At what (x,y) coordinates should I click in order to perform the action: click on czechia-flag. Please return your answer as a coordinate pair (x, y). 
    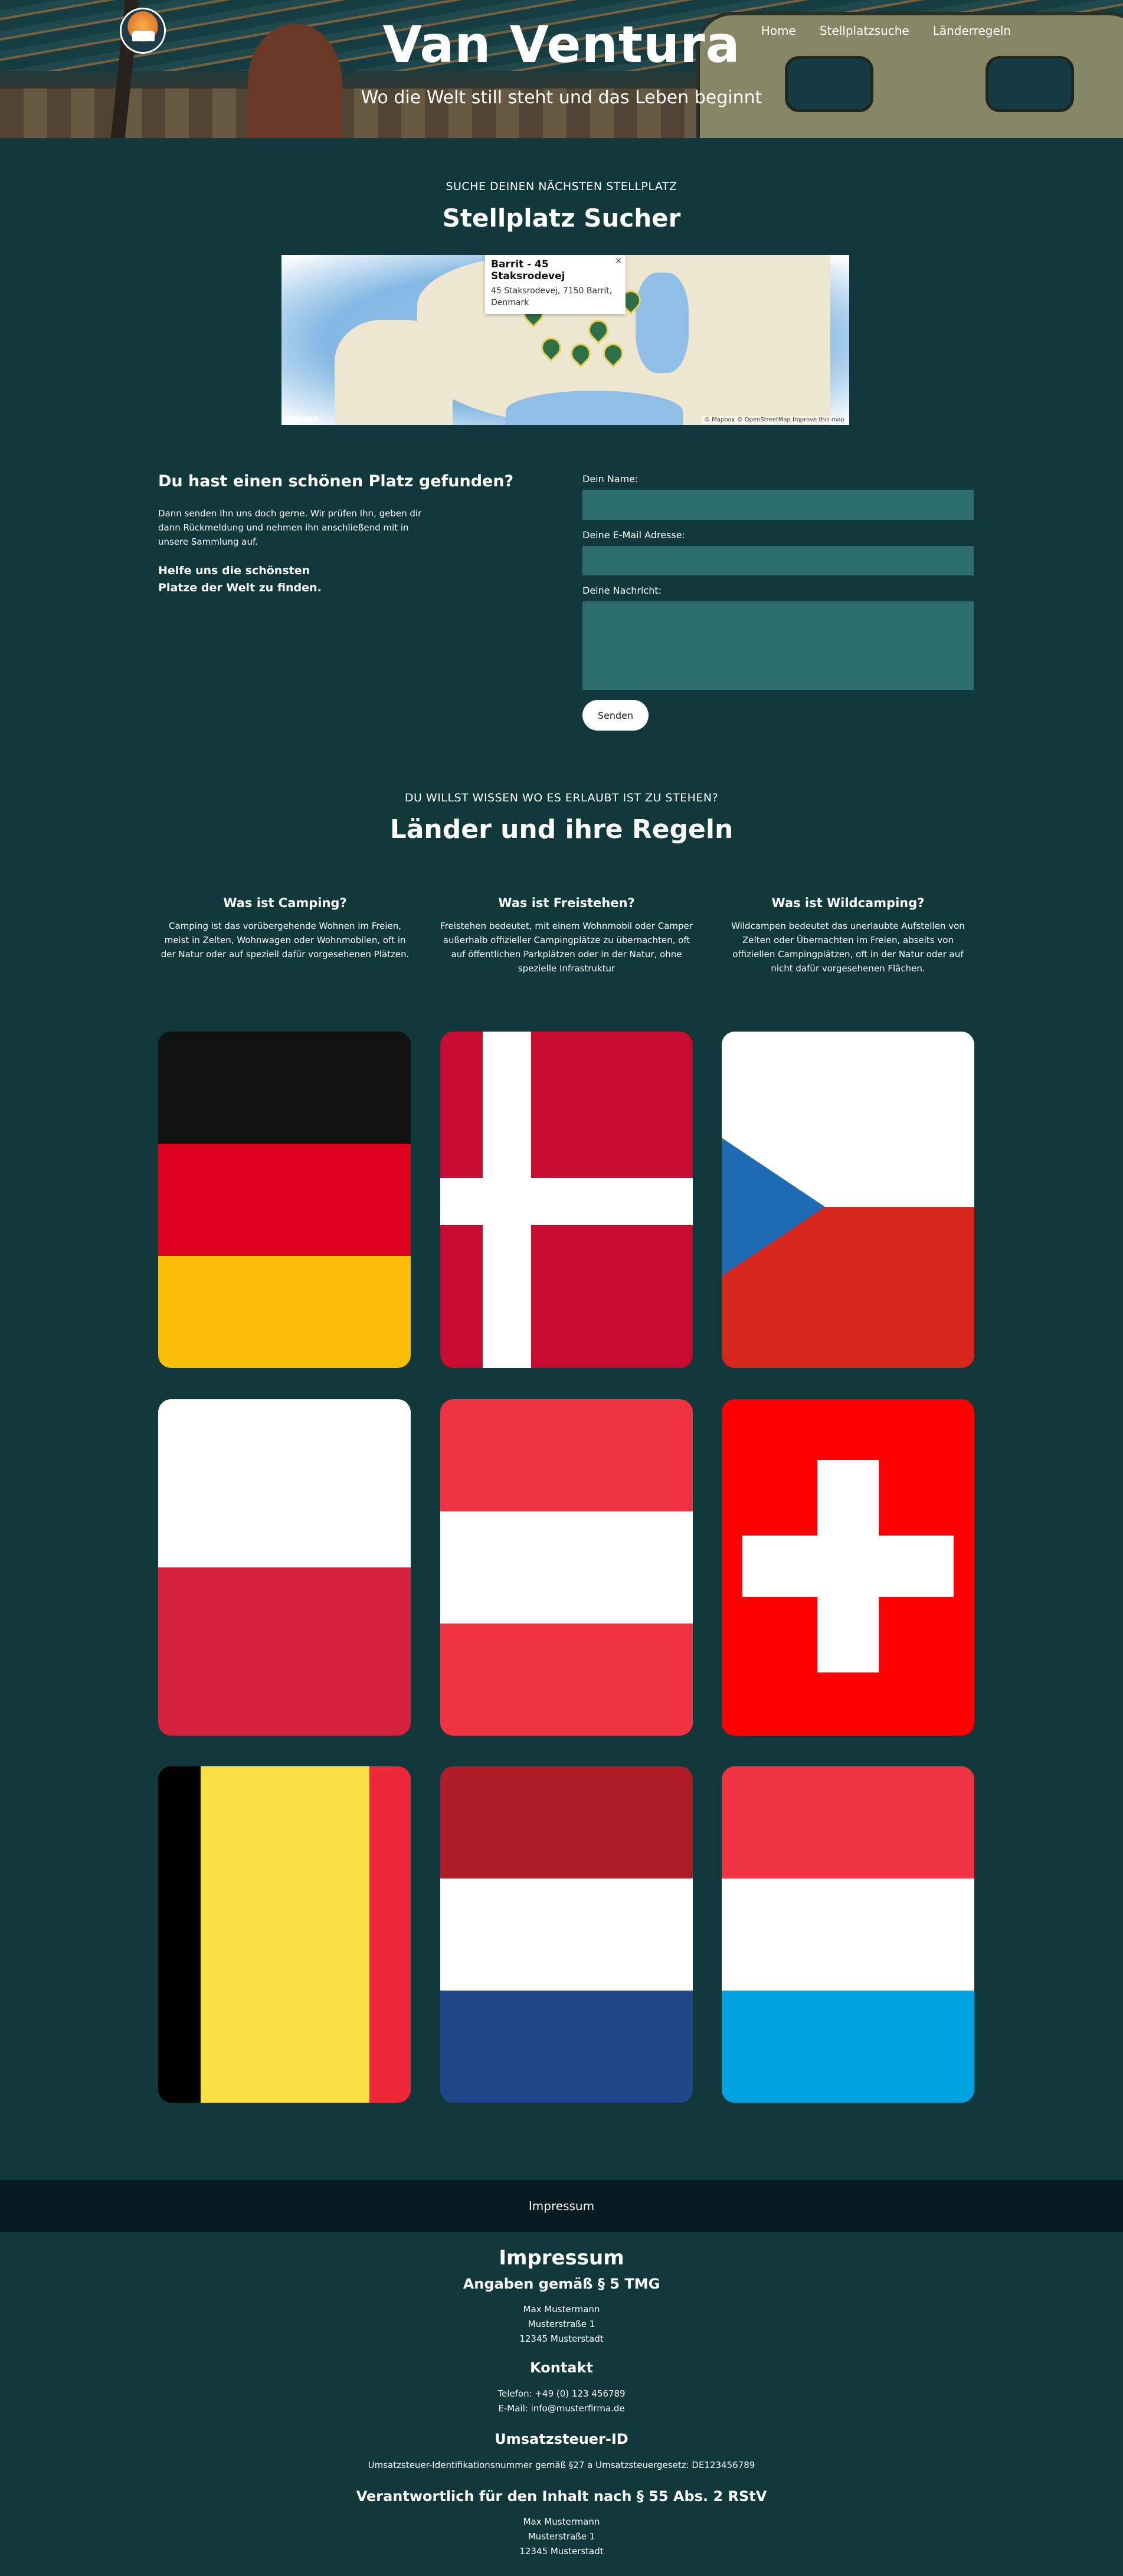
    Looking at the image, I should click on (848, 1200).